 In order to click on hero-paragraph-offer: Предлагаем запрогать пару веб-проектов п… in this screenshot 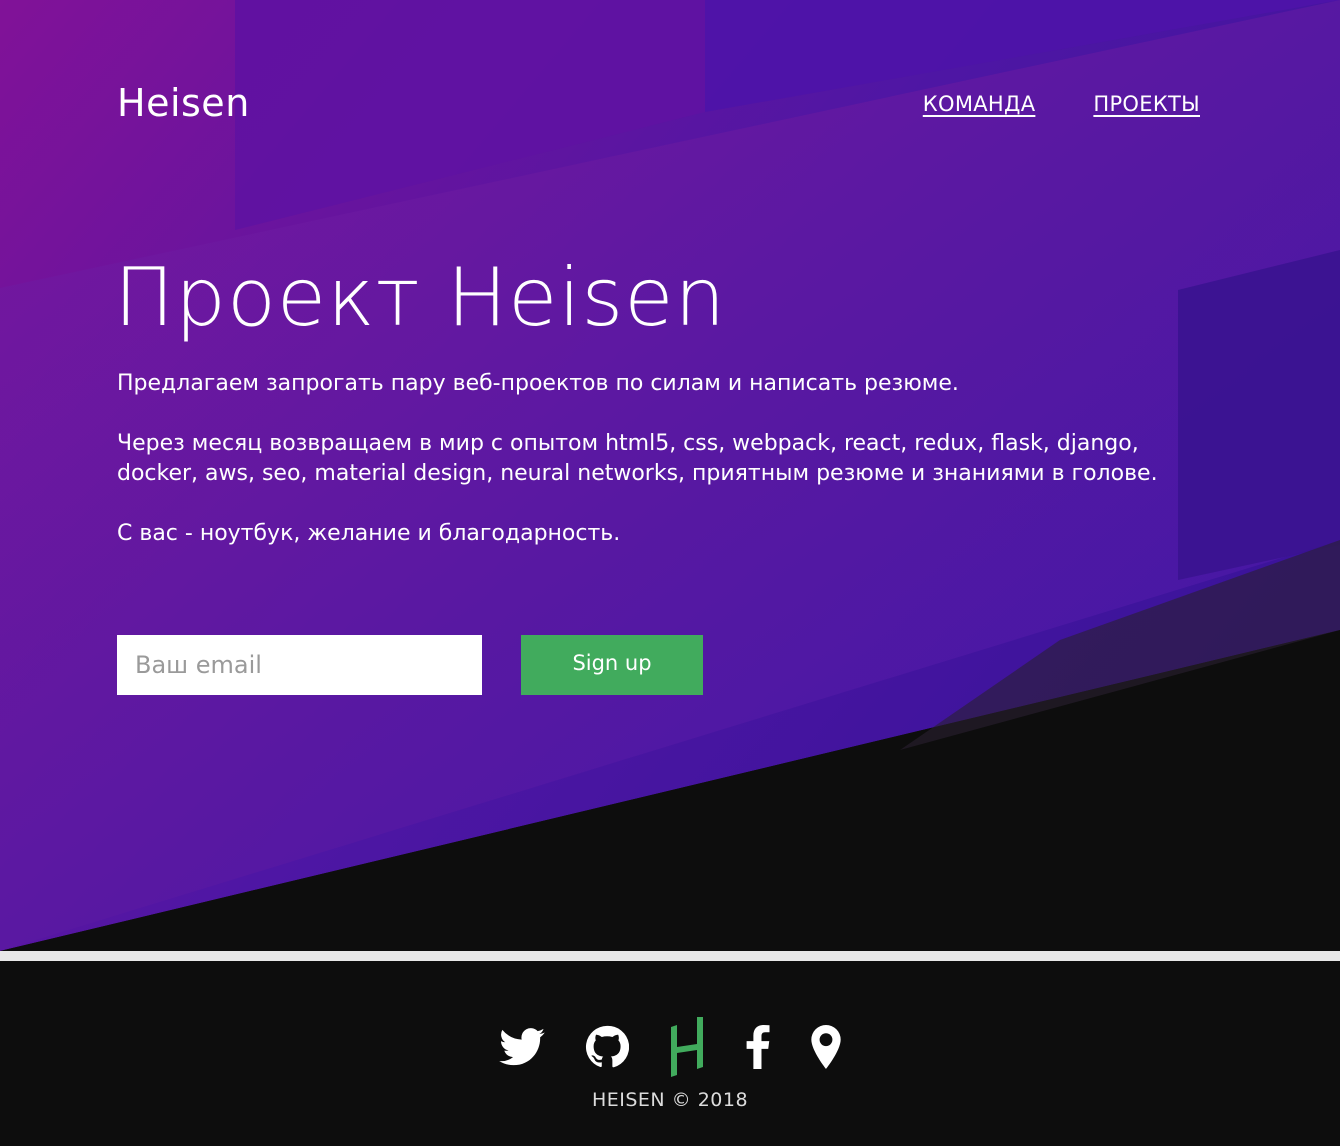, I will do `click(538, 383)`.